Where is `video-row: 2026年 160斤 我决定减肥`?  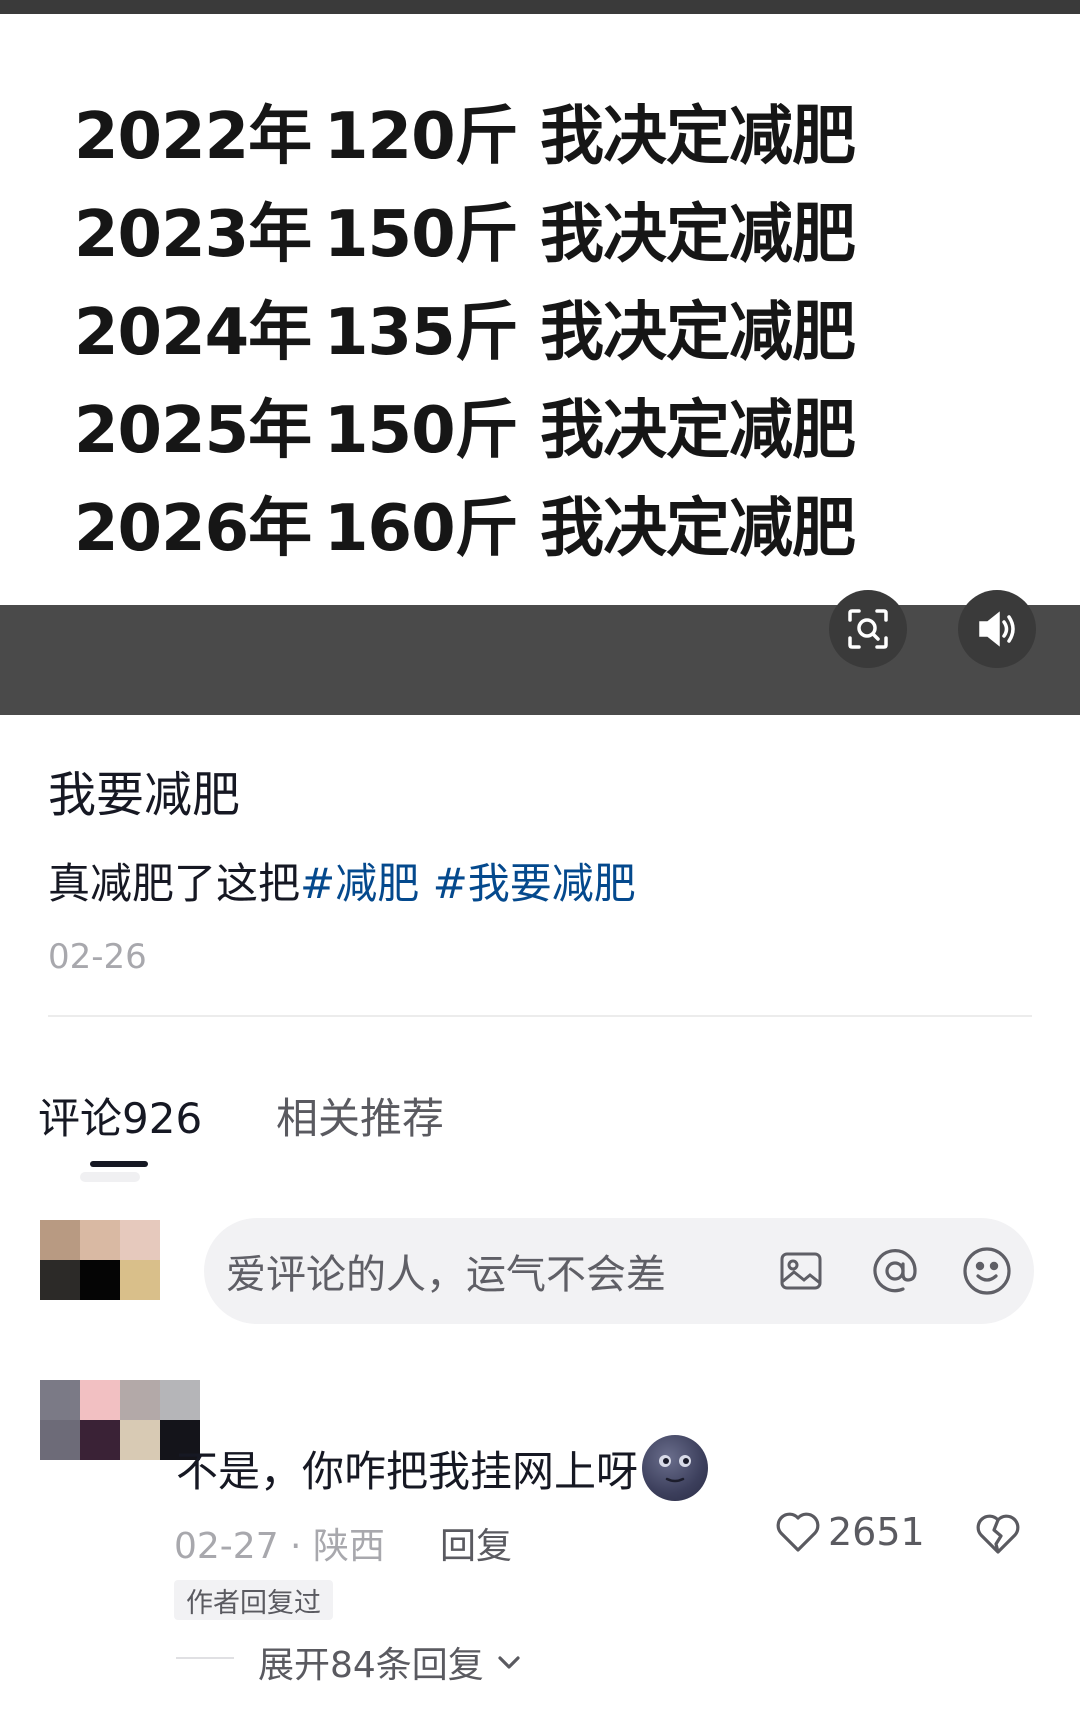 video-row: 2026年 160斤 我决定减肥 is located at coordinates (465, 523).